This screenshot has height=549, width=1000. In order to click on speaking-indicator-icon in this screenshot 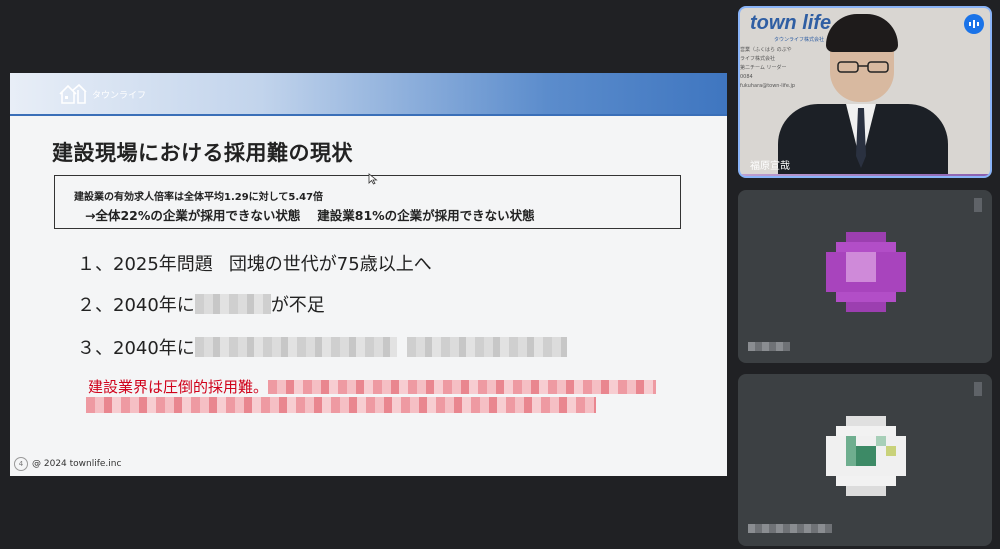, I will do `click(974, 24)`.